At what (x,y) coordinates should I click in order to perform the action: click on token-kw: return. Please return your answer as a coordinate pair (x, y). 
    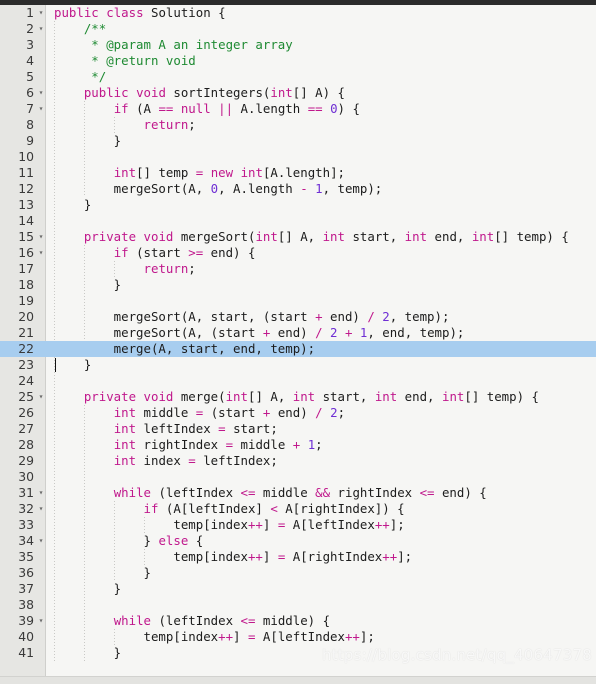
    Looking at the image, I should click on (166, 124).